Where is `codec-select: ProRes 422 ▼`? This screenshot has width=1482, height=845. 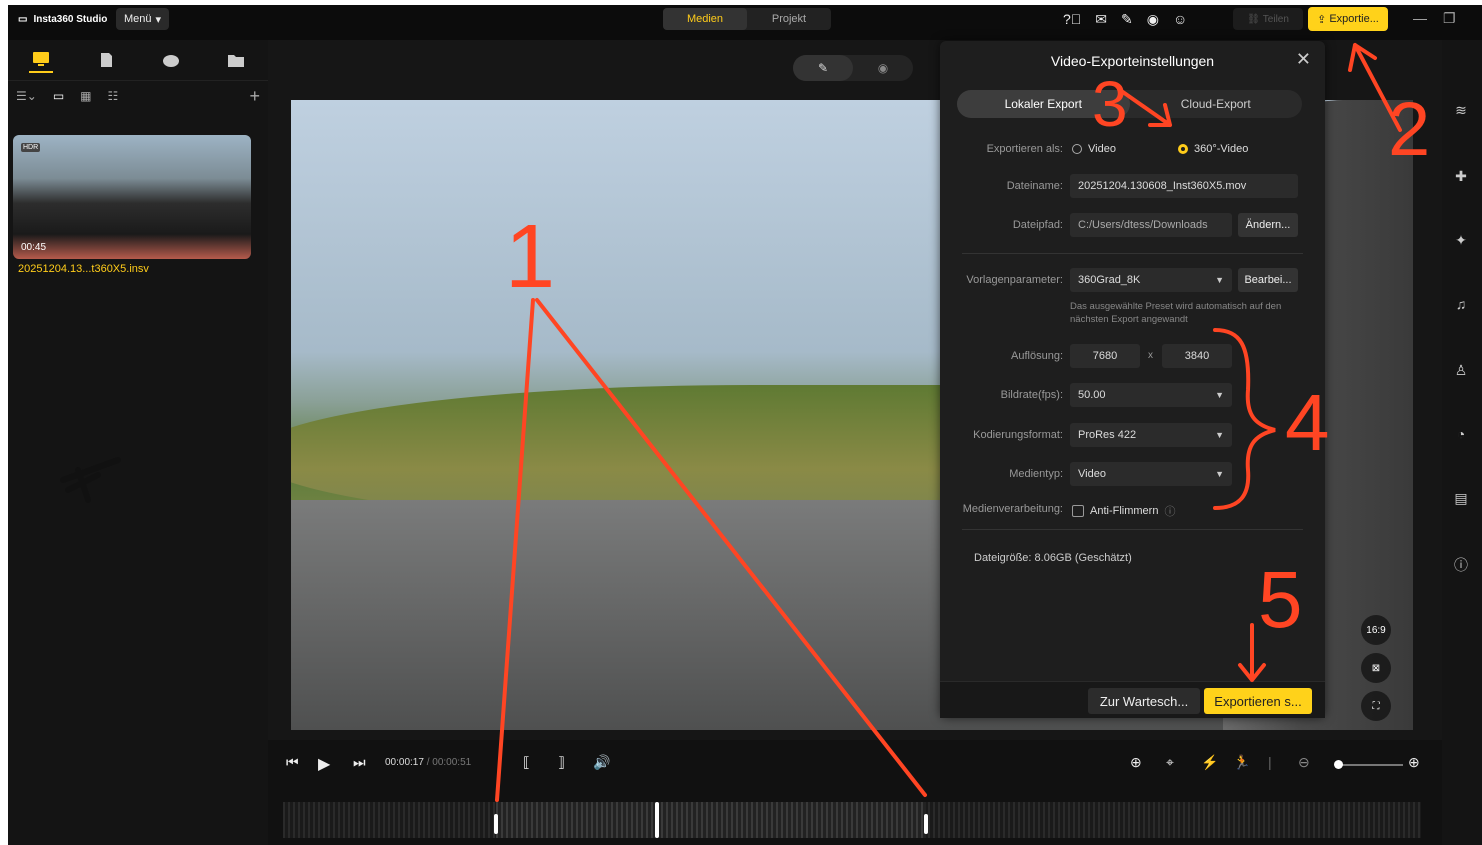 codec-select: ProRes 422 ▼ is located at coordinates (1151, 435).